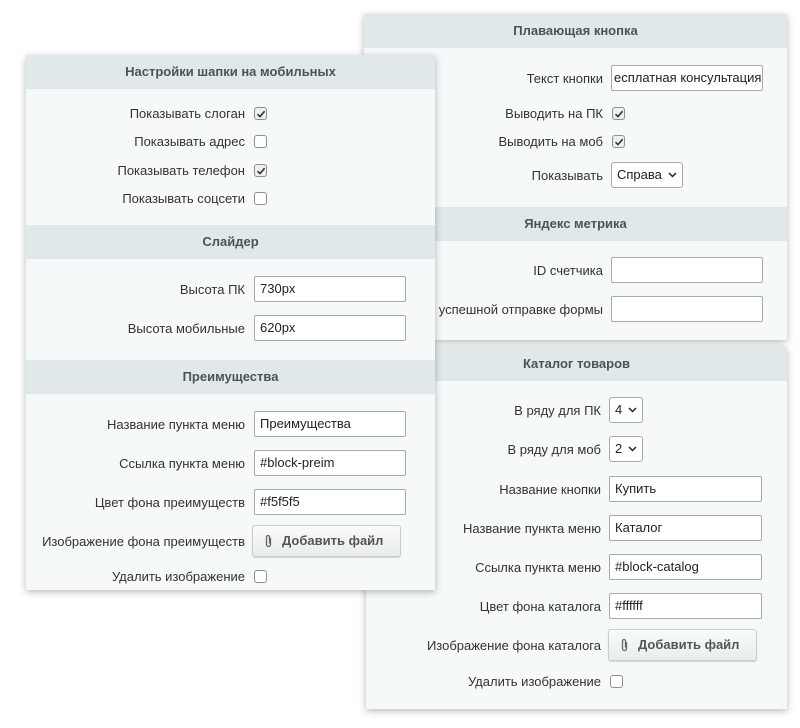 The width and height of the screenshot is (800, 728). Describe the element at coordinates (689, 644) in the screenshot. I see `catalog-add-file-label: Добавить файл` at that location.